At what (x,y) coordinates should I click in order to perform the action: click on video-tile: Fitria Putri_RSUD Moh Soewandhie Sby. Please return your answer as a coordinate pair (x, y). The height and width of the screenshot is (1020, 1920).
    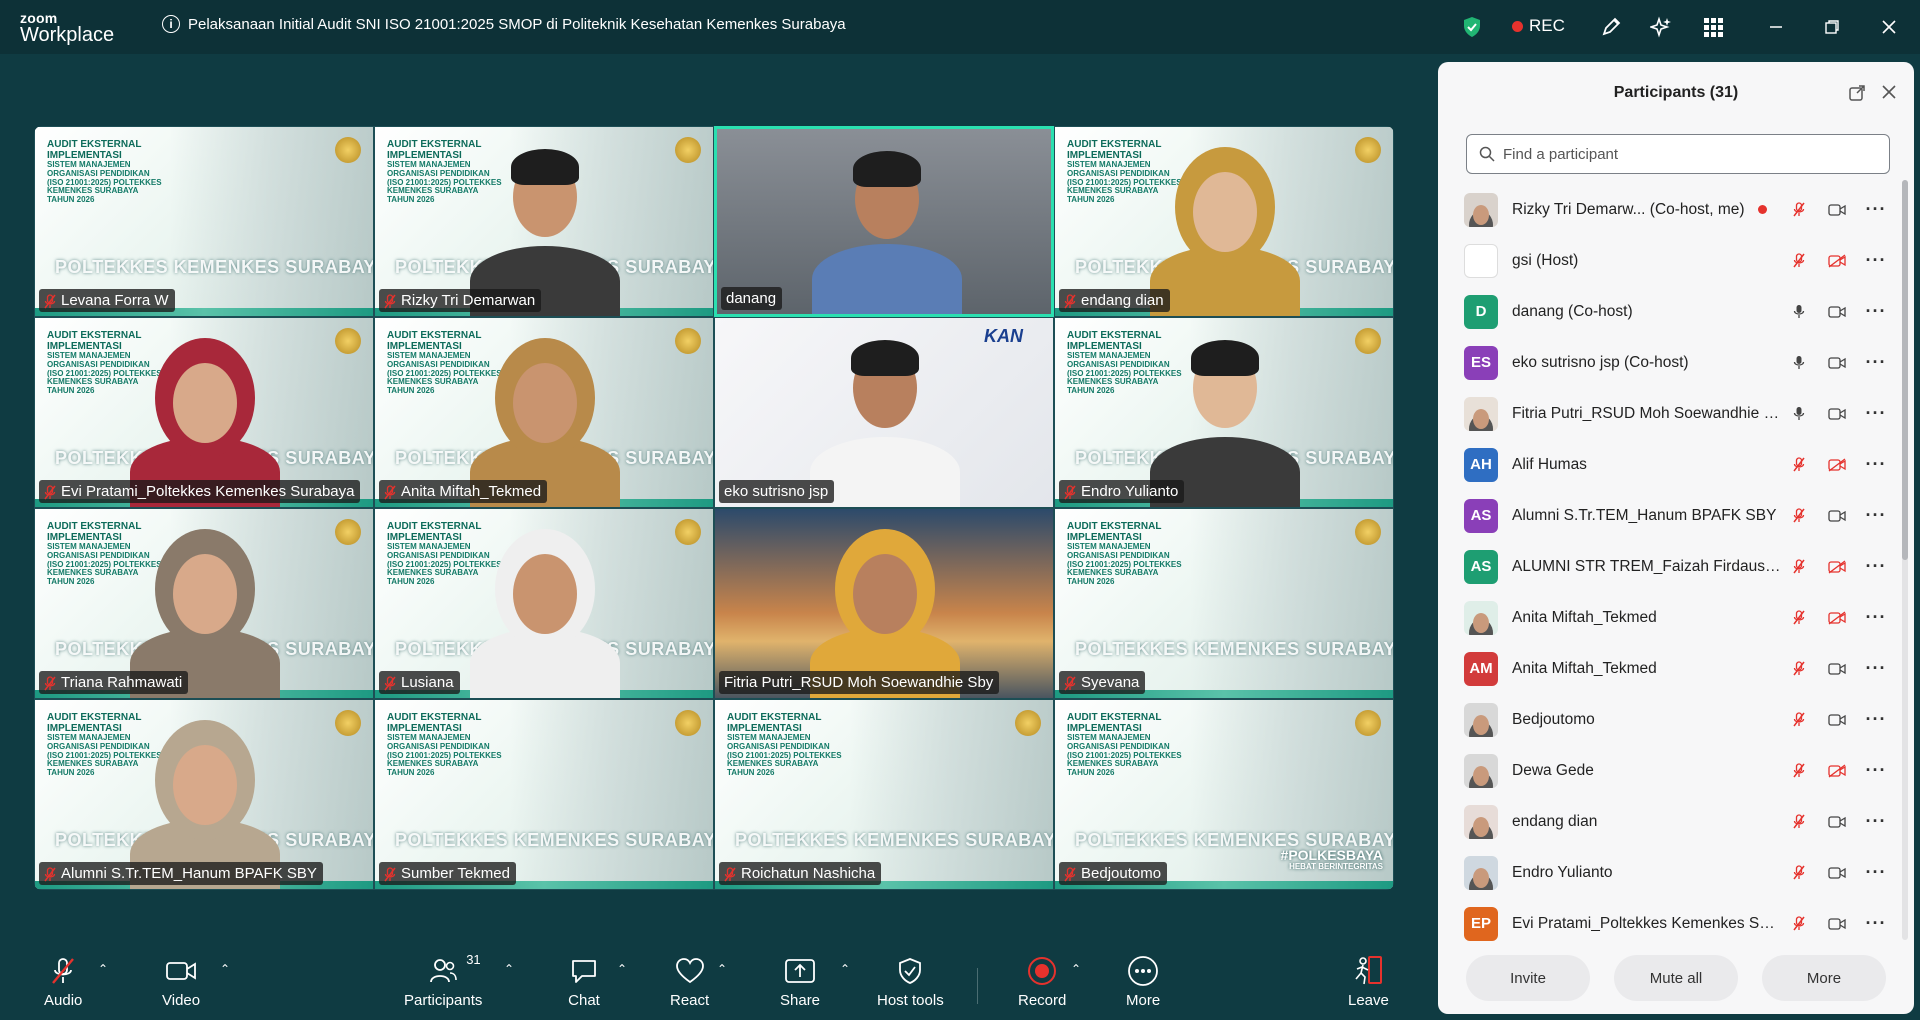
    Looking at the image, I should click on (884, 603).